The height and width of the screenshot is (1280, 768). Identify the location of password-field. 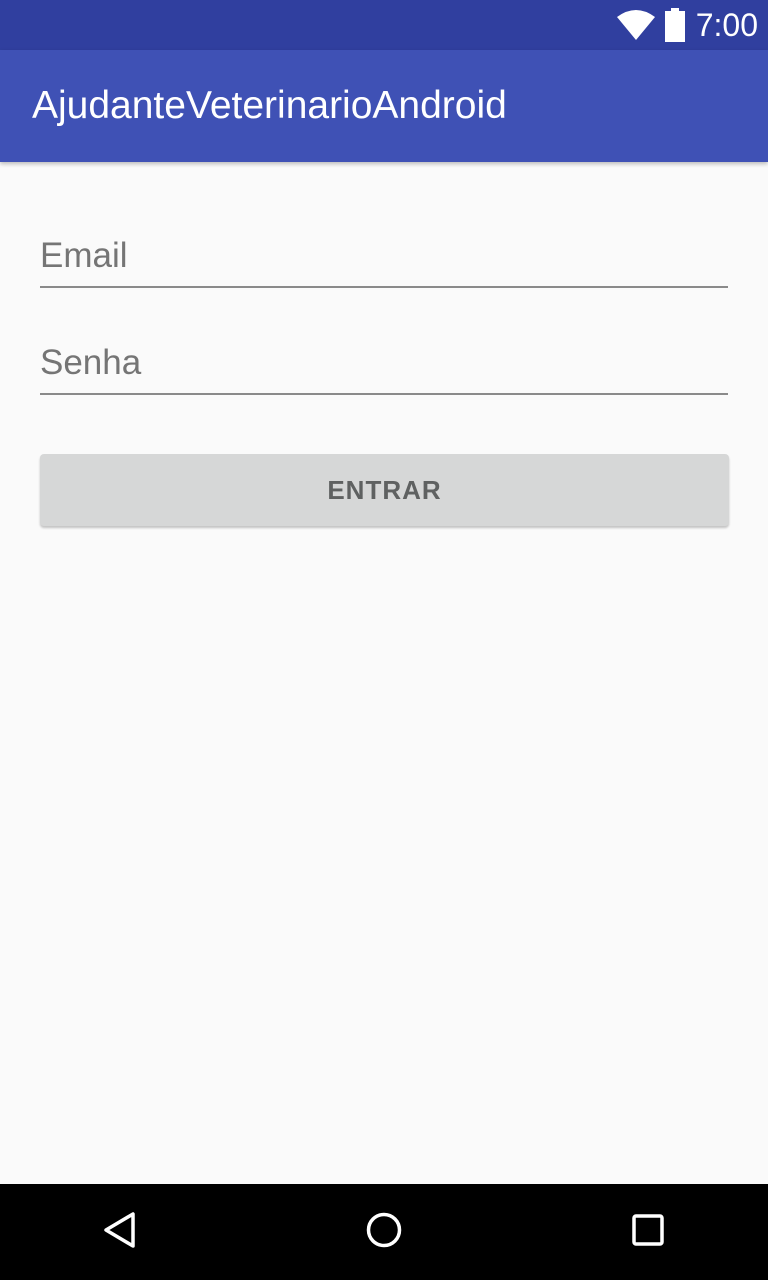
(384, 364).